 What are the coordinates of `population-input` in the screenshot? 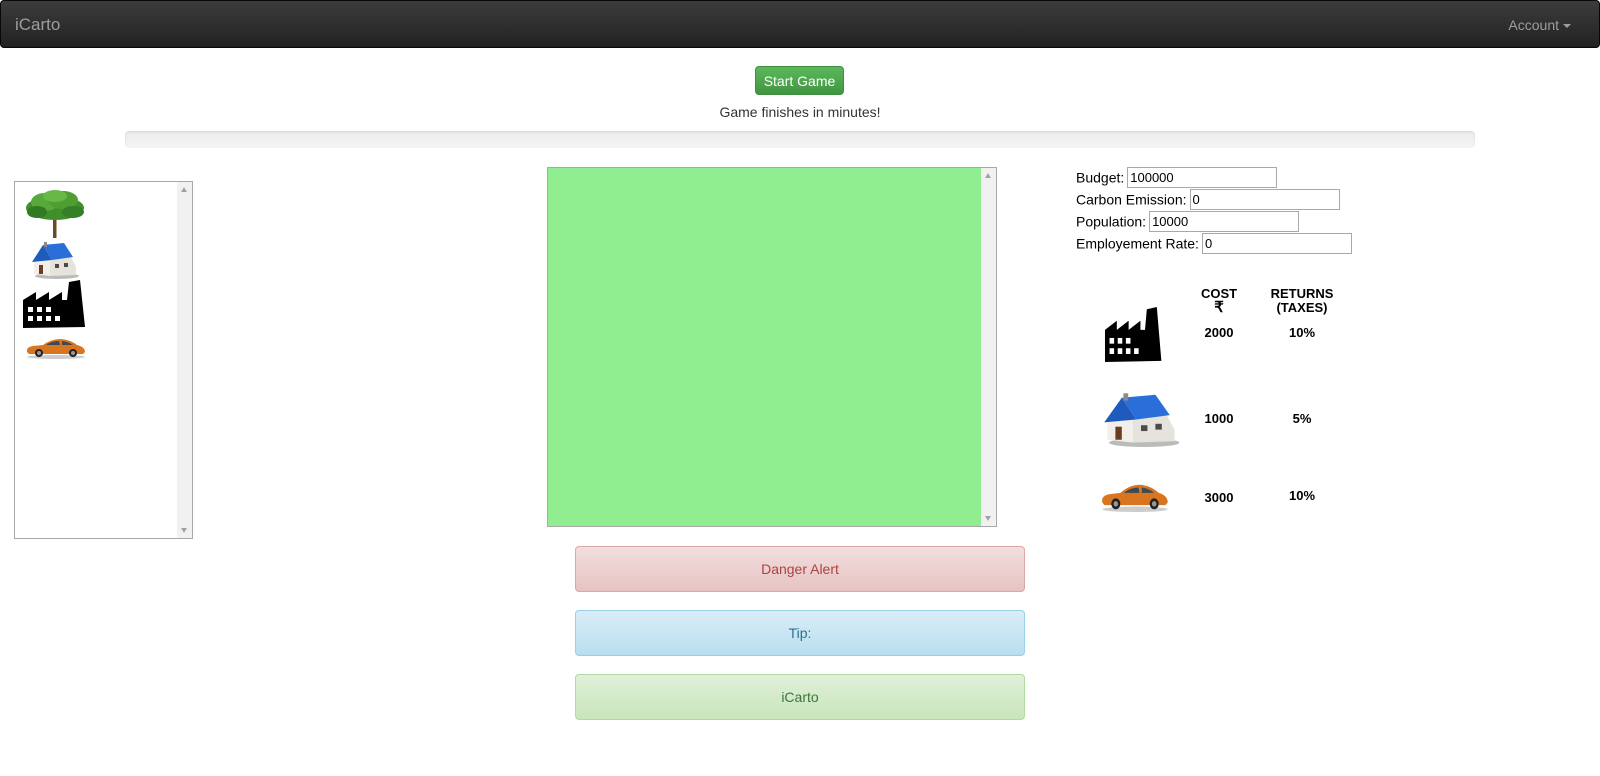 It's located at (1224, 221).